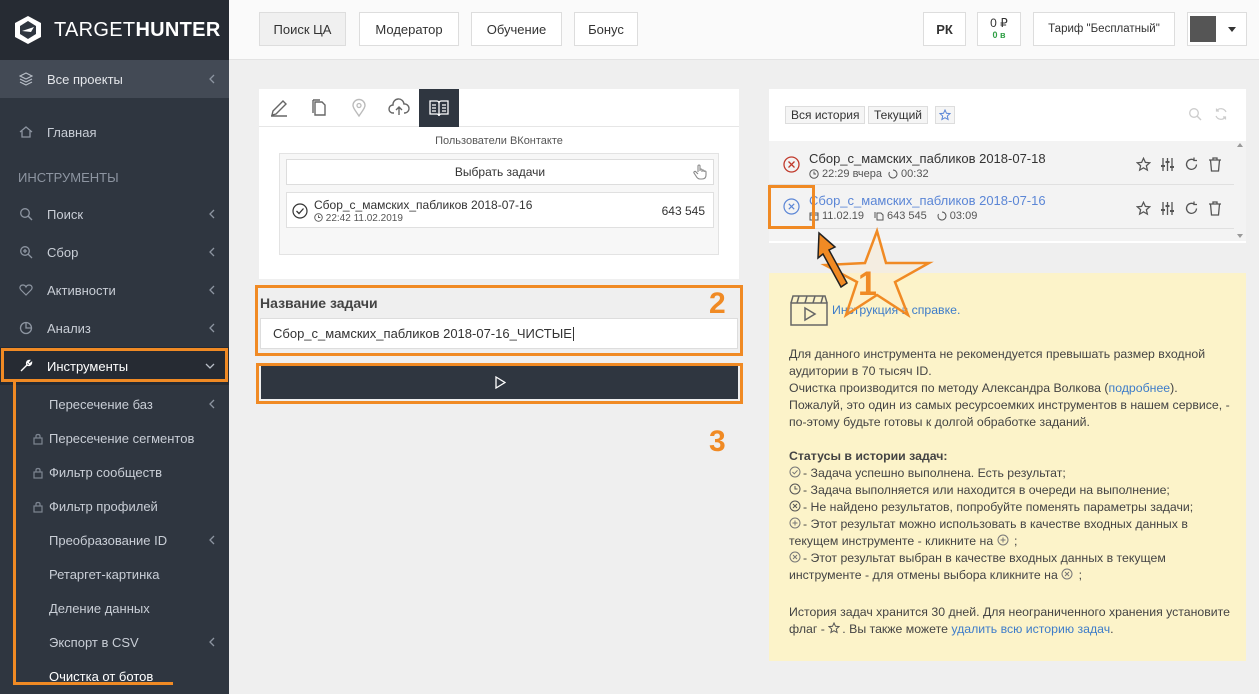  What do you see at coordinates (499, 383) in the screenshot?
I see `highlight-run-button` at bounding box center [499, 383].